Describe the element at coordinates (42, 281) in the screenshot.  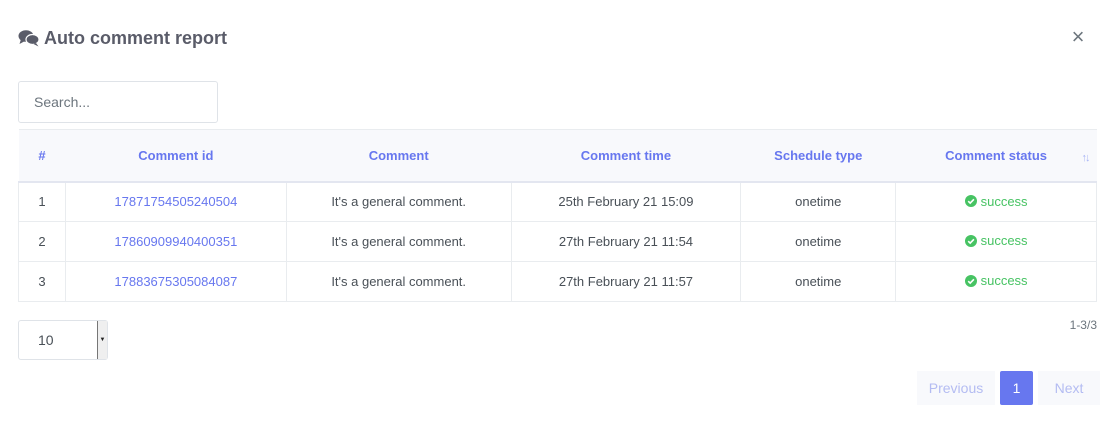
I see `row-number: 3` at that location.